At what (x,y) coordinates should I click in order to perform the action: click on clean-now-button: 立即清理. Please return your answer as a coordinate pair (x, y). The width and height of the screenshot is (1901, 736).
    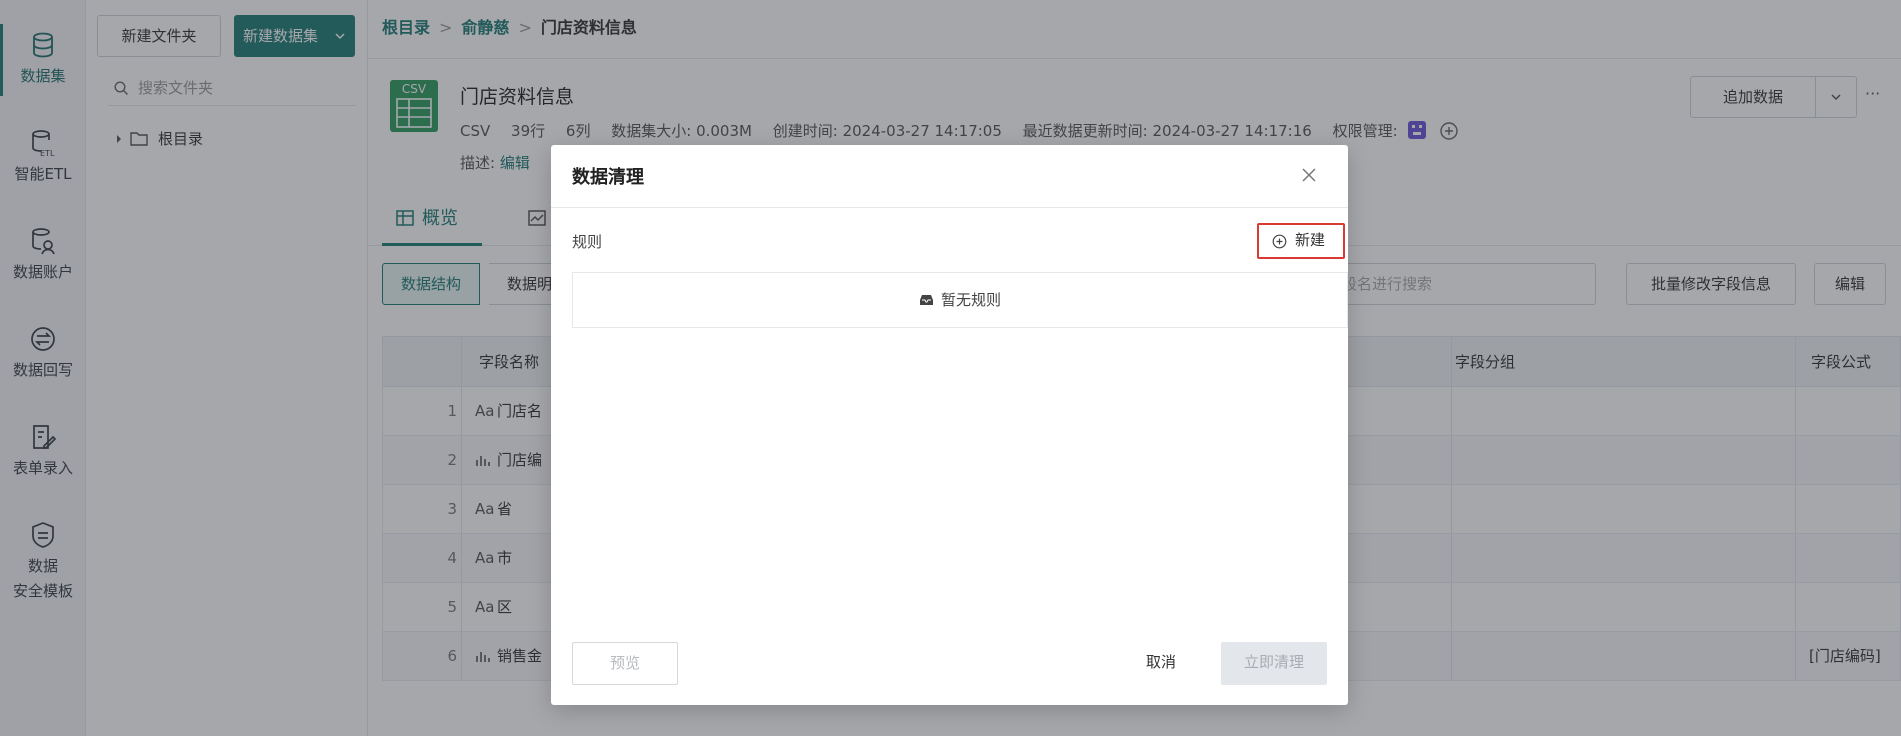
    Looking at the image, I should click on (1274, 663).